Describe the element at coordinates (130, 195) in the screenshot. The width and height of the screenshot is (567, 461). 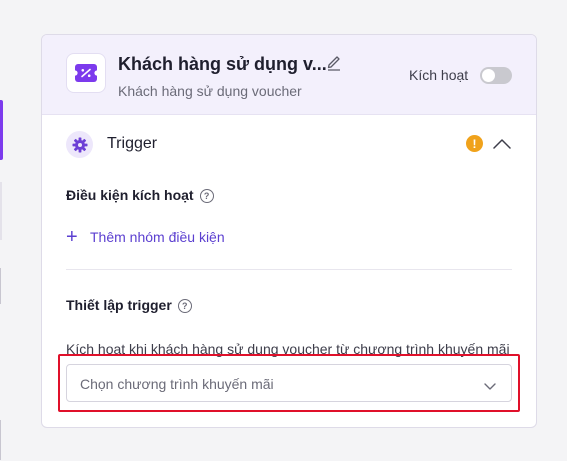
I see `conditions-title-text: Điều kiện kích hoạt` at that location.